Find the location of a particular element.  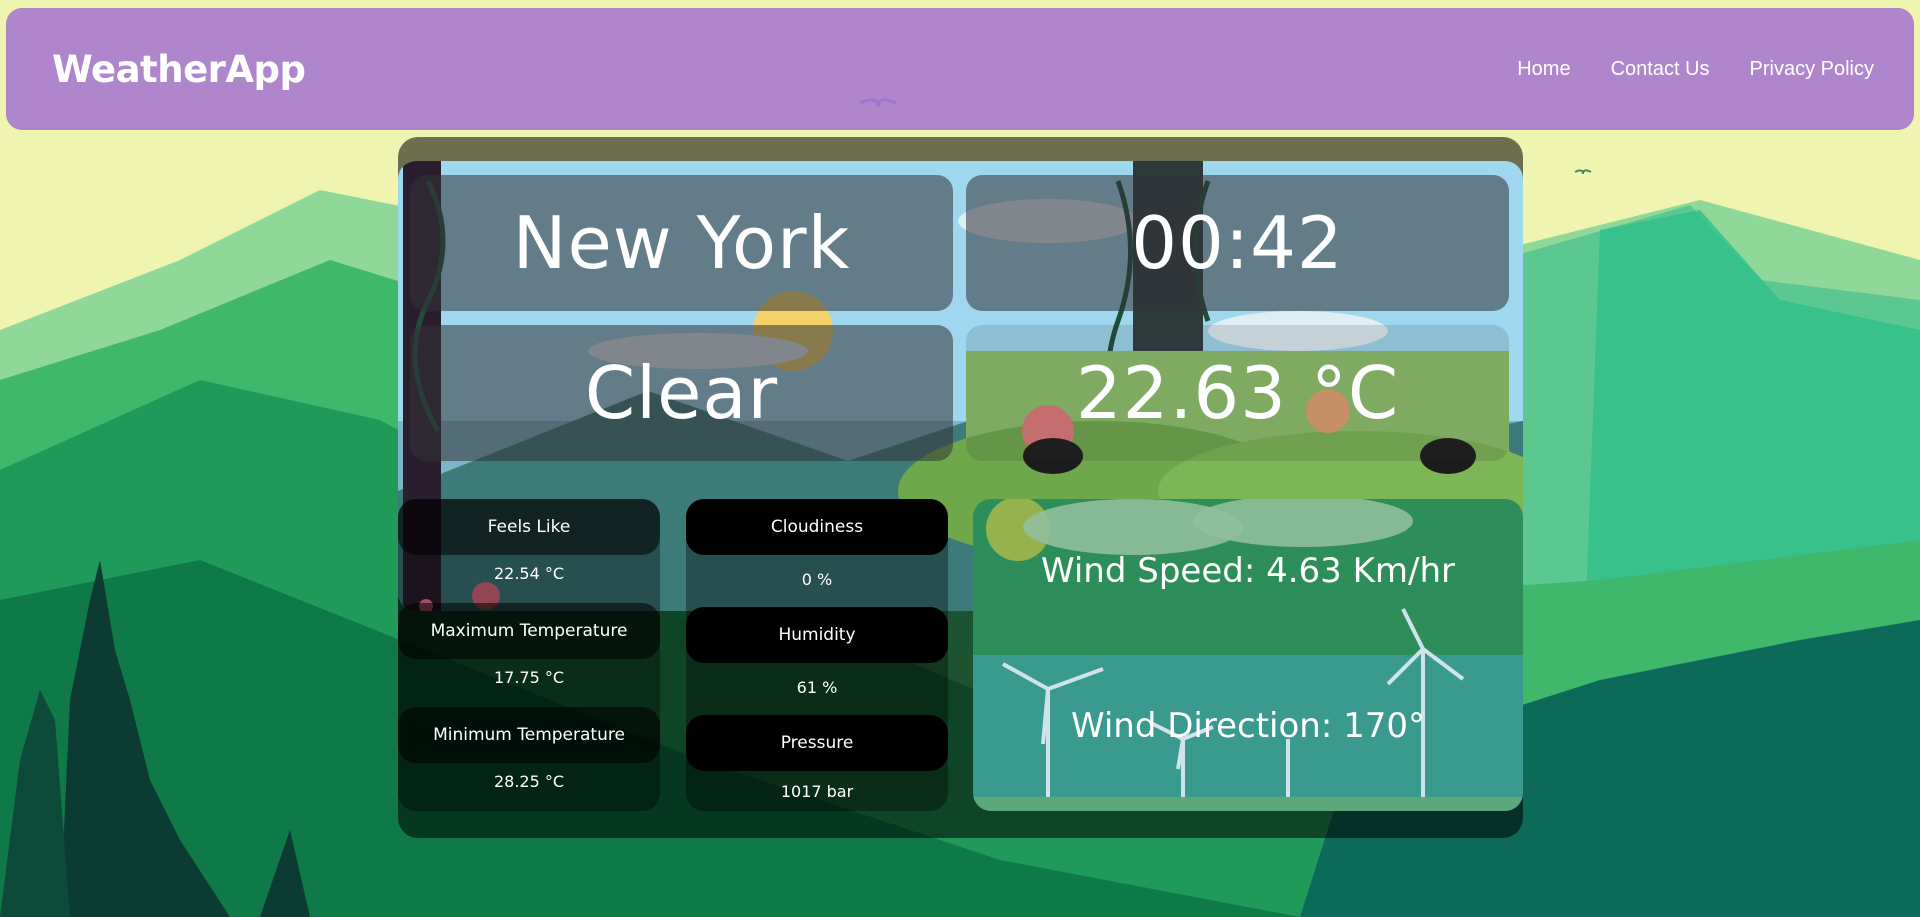

pressure-label: Pressure is located at coordinates (817, 743).